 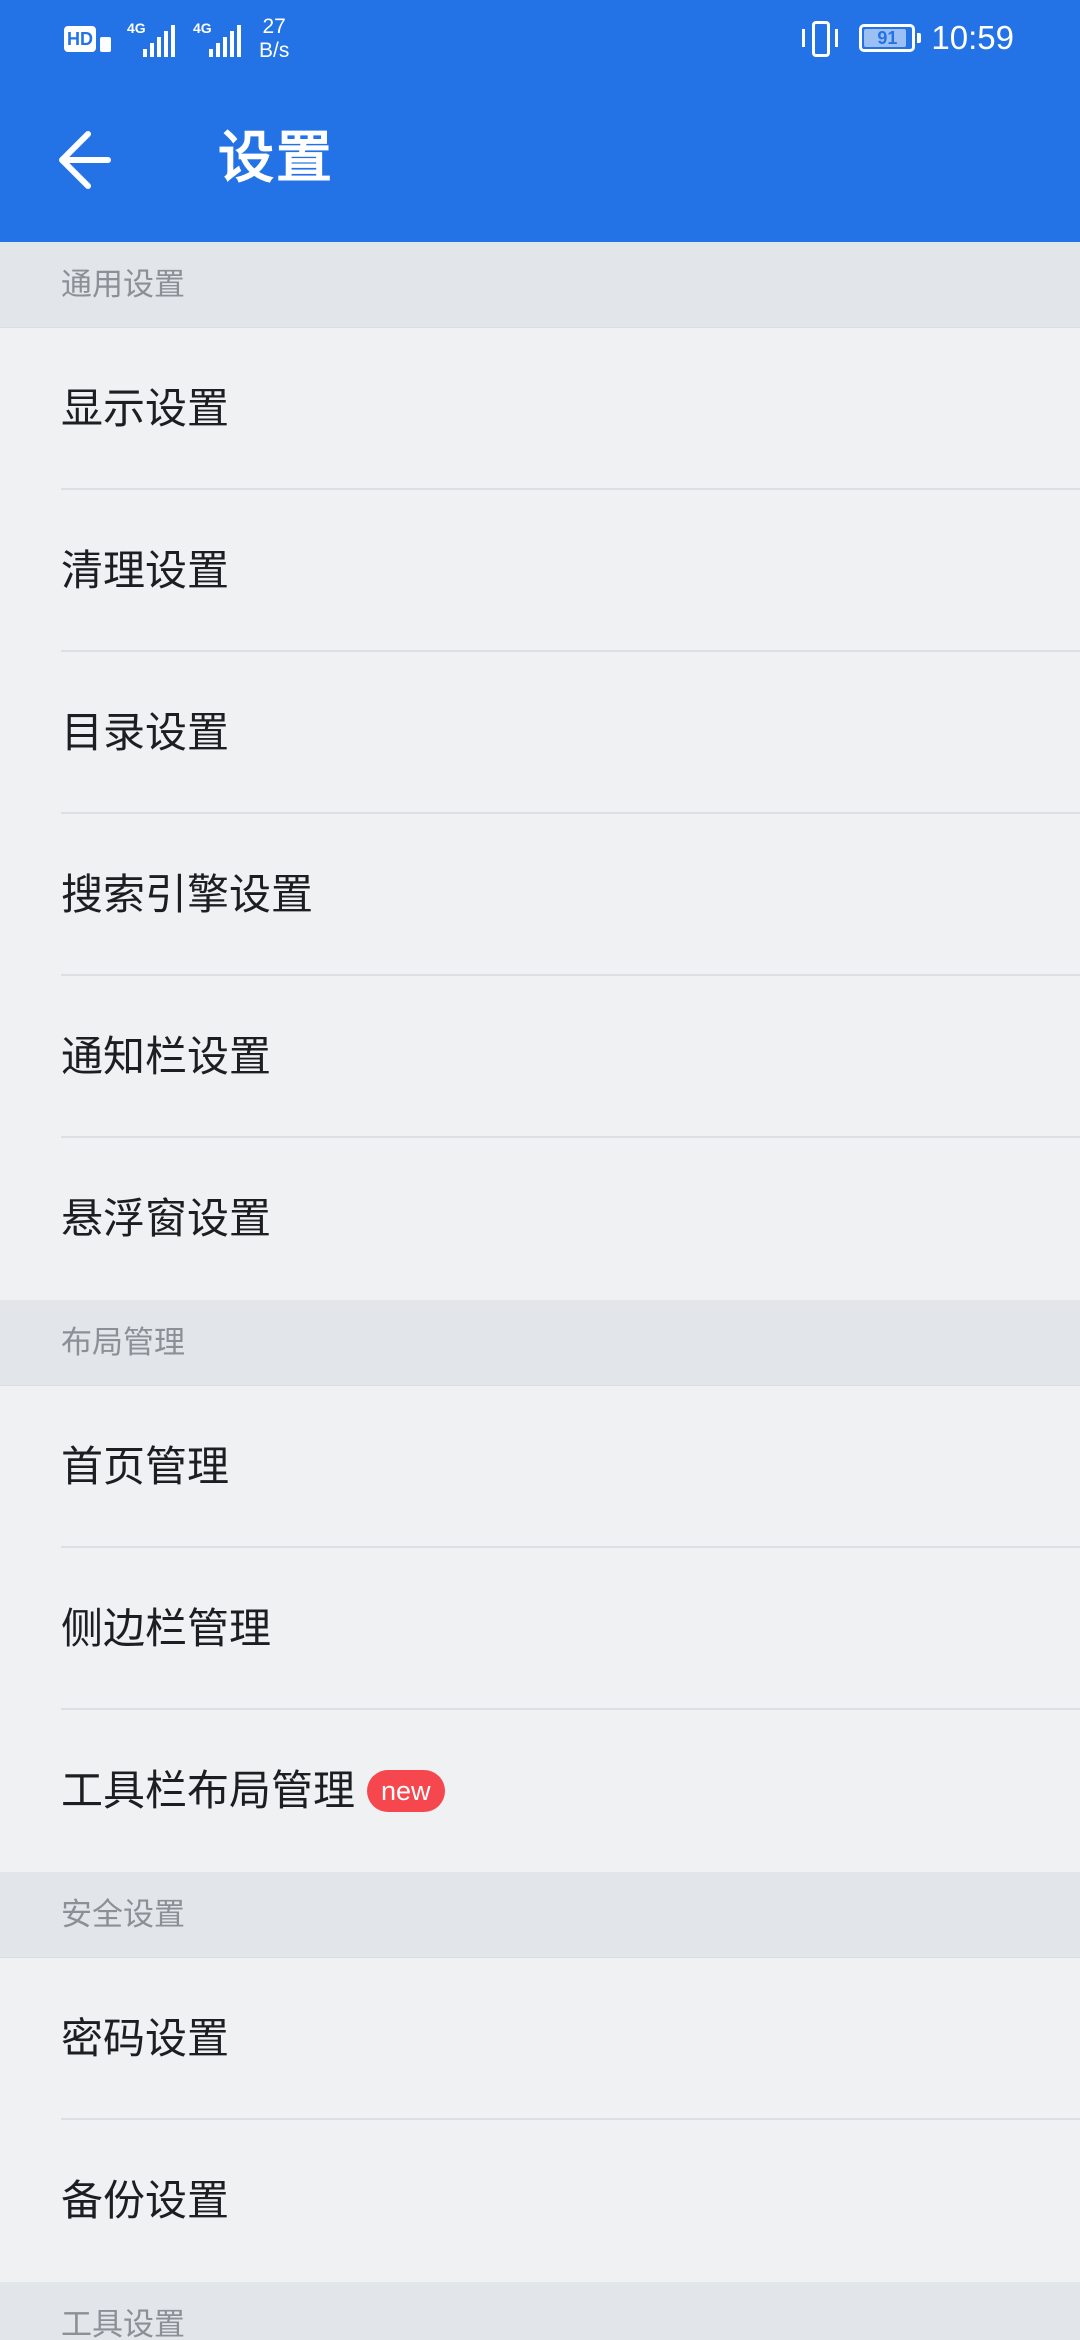 What do you see at coordinates (406, 1791) in the screenshot?
I see `new-badge: new` at bounding box center [406, 1791].